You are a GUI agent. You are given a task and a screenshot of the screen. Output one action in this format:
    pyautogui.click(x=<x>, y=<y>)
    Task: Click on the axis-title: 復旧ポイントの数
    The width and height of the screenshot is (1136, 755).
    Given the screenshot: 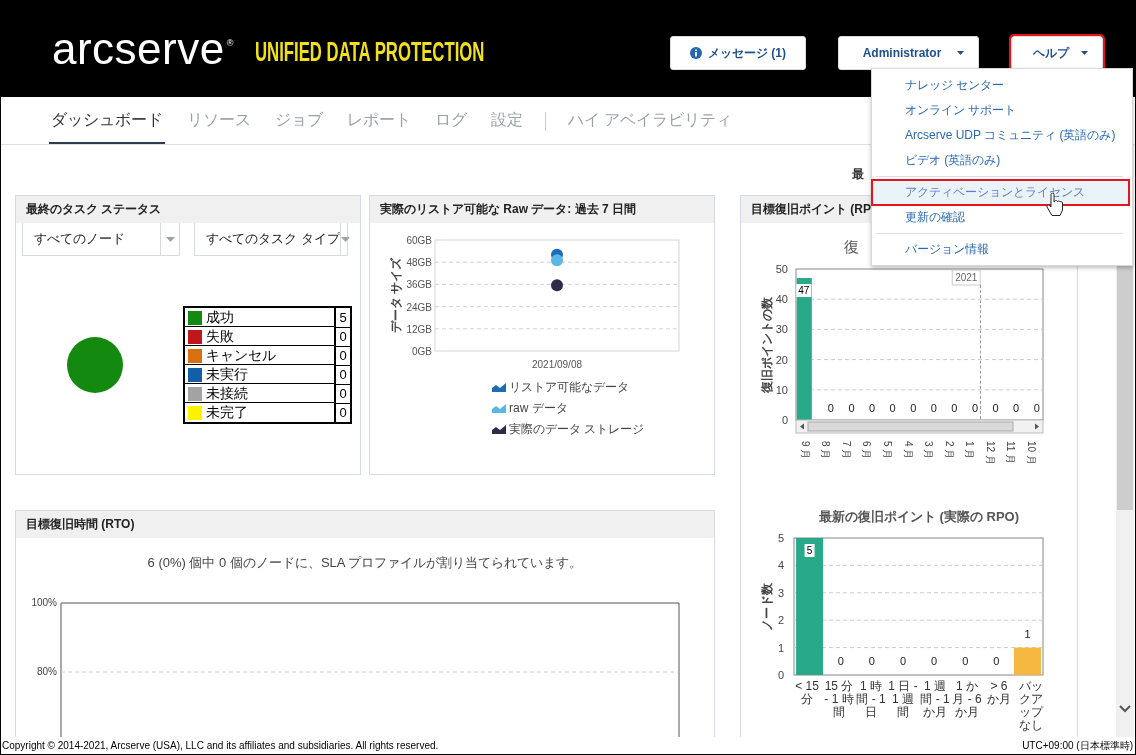 What is the action you would take?
    pyautogui.click(x=767, y=344)
    